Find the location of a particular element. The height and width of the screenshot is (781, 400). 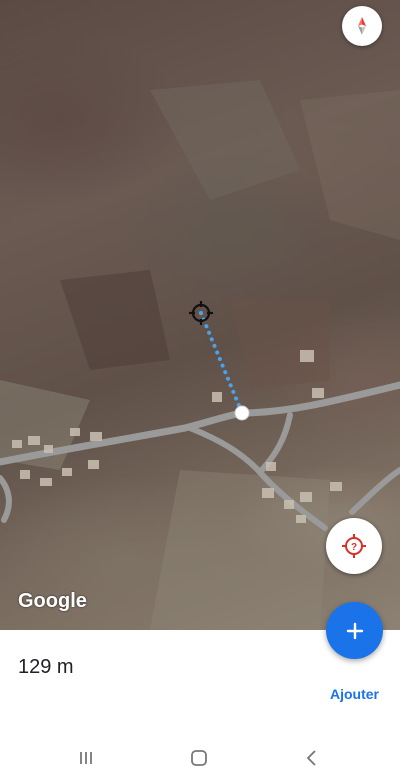

recents-button is located at coordinates (86, 758).